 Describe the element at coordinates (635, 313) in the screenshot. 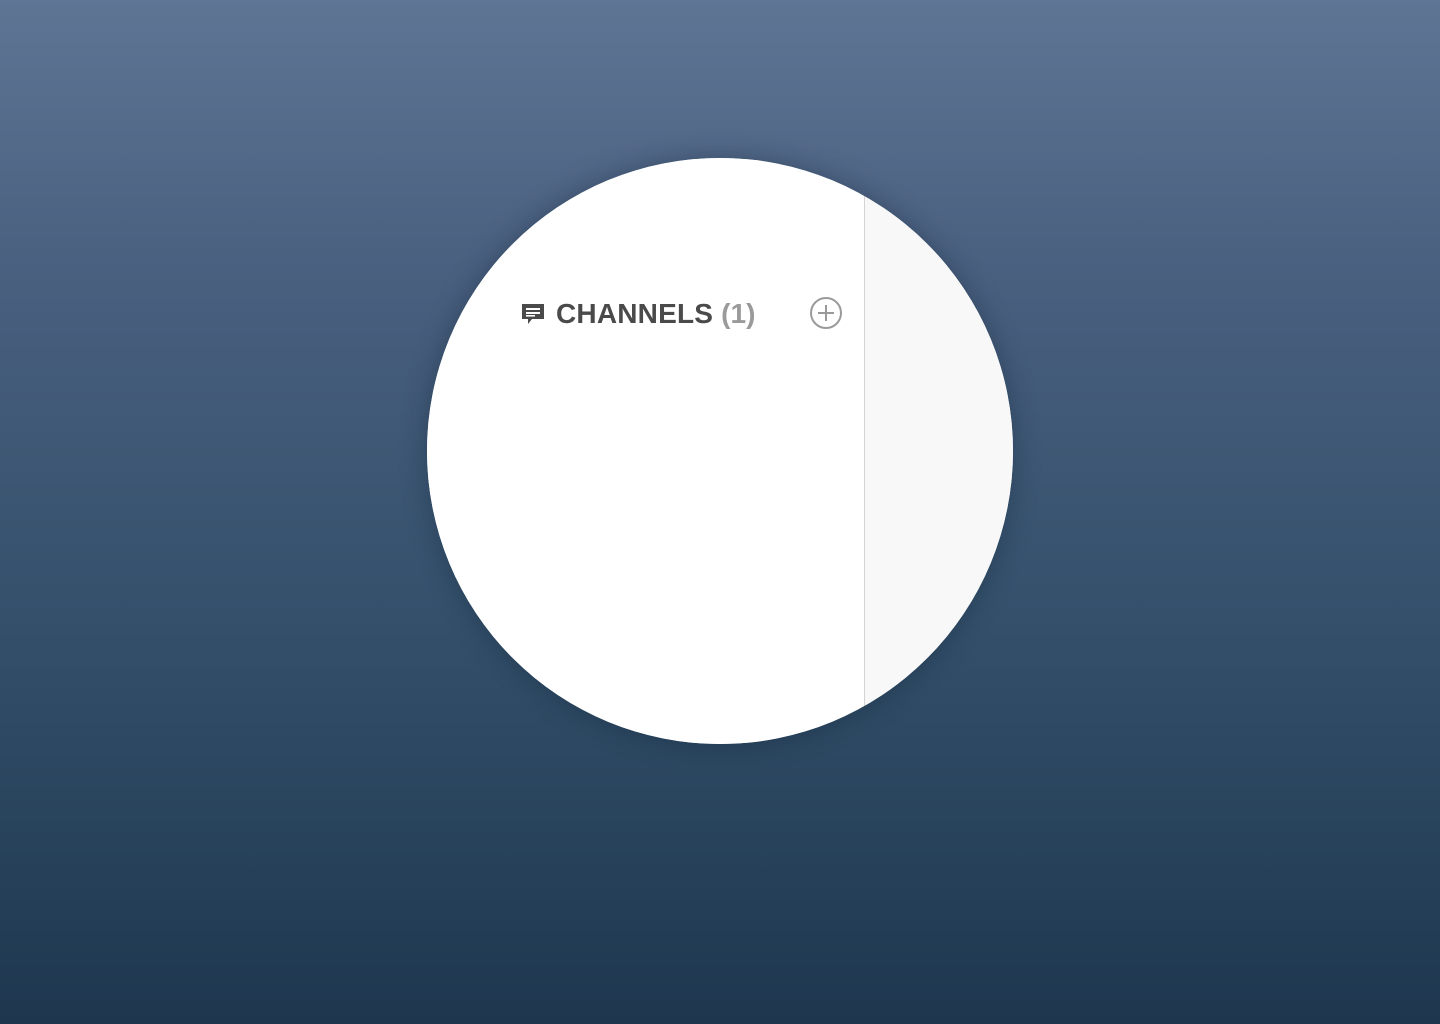

I see `channels-title: CHANNELS` at that location.